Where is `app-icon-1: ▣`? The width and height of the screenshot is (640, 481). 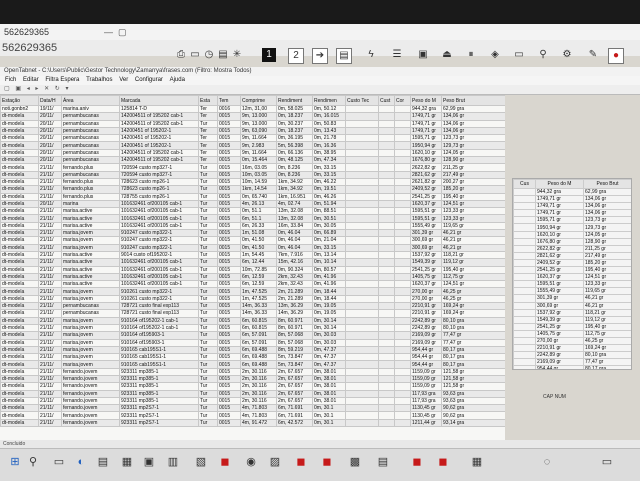
app-icon-1: ▣ is located at coordinates (149, 462).